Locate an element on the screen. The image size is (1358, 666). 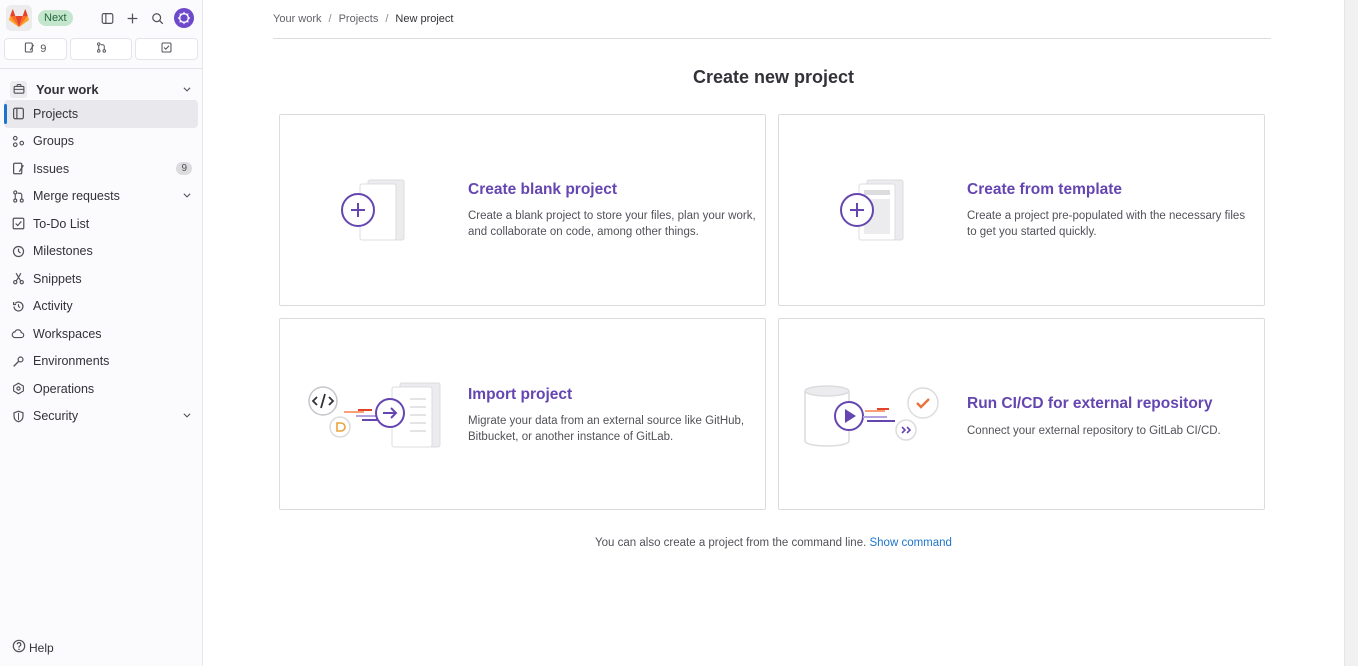
merge-requests-counter is located at coordinates (101, 49).